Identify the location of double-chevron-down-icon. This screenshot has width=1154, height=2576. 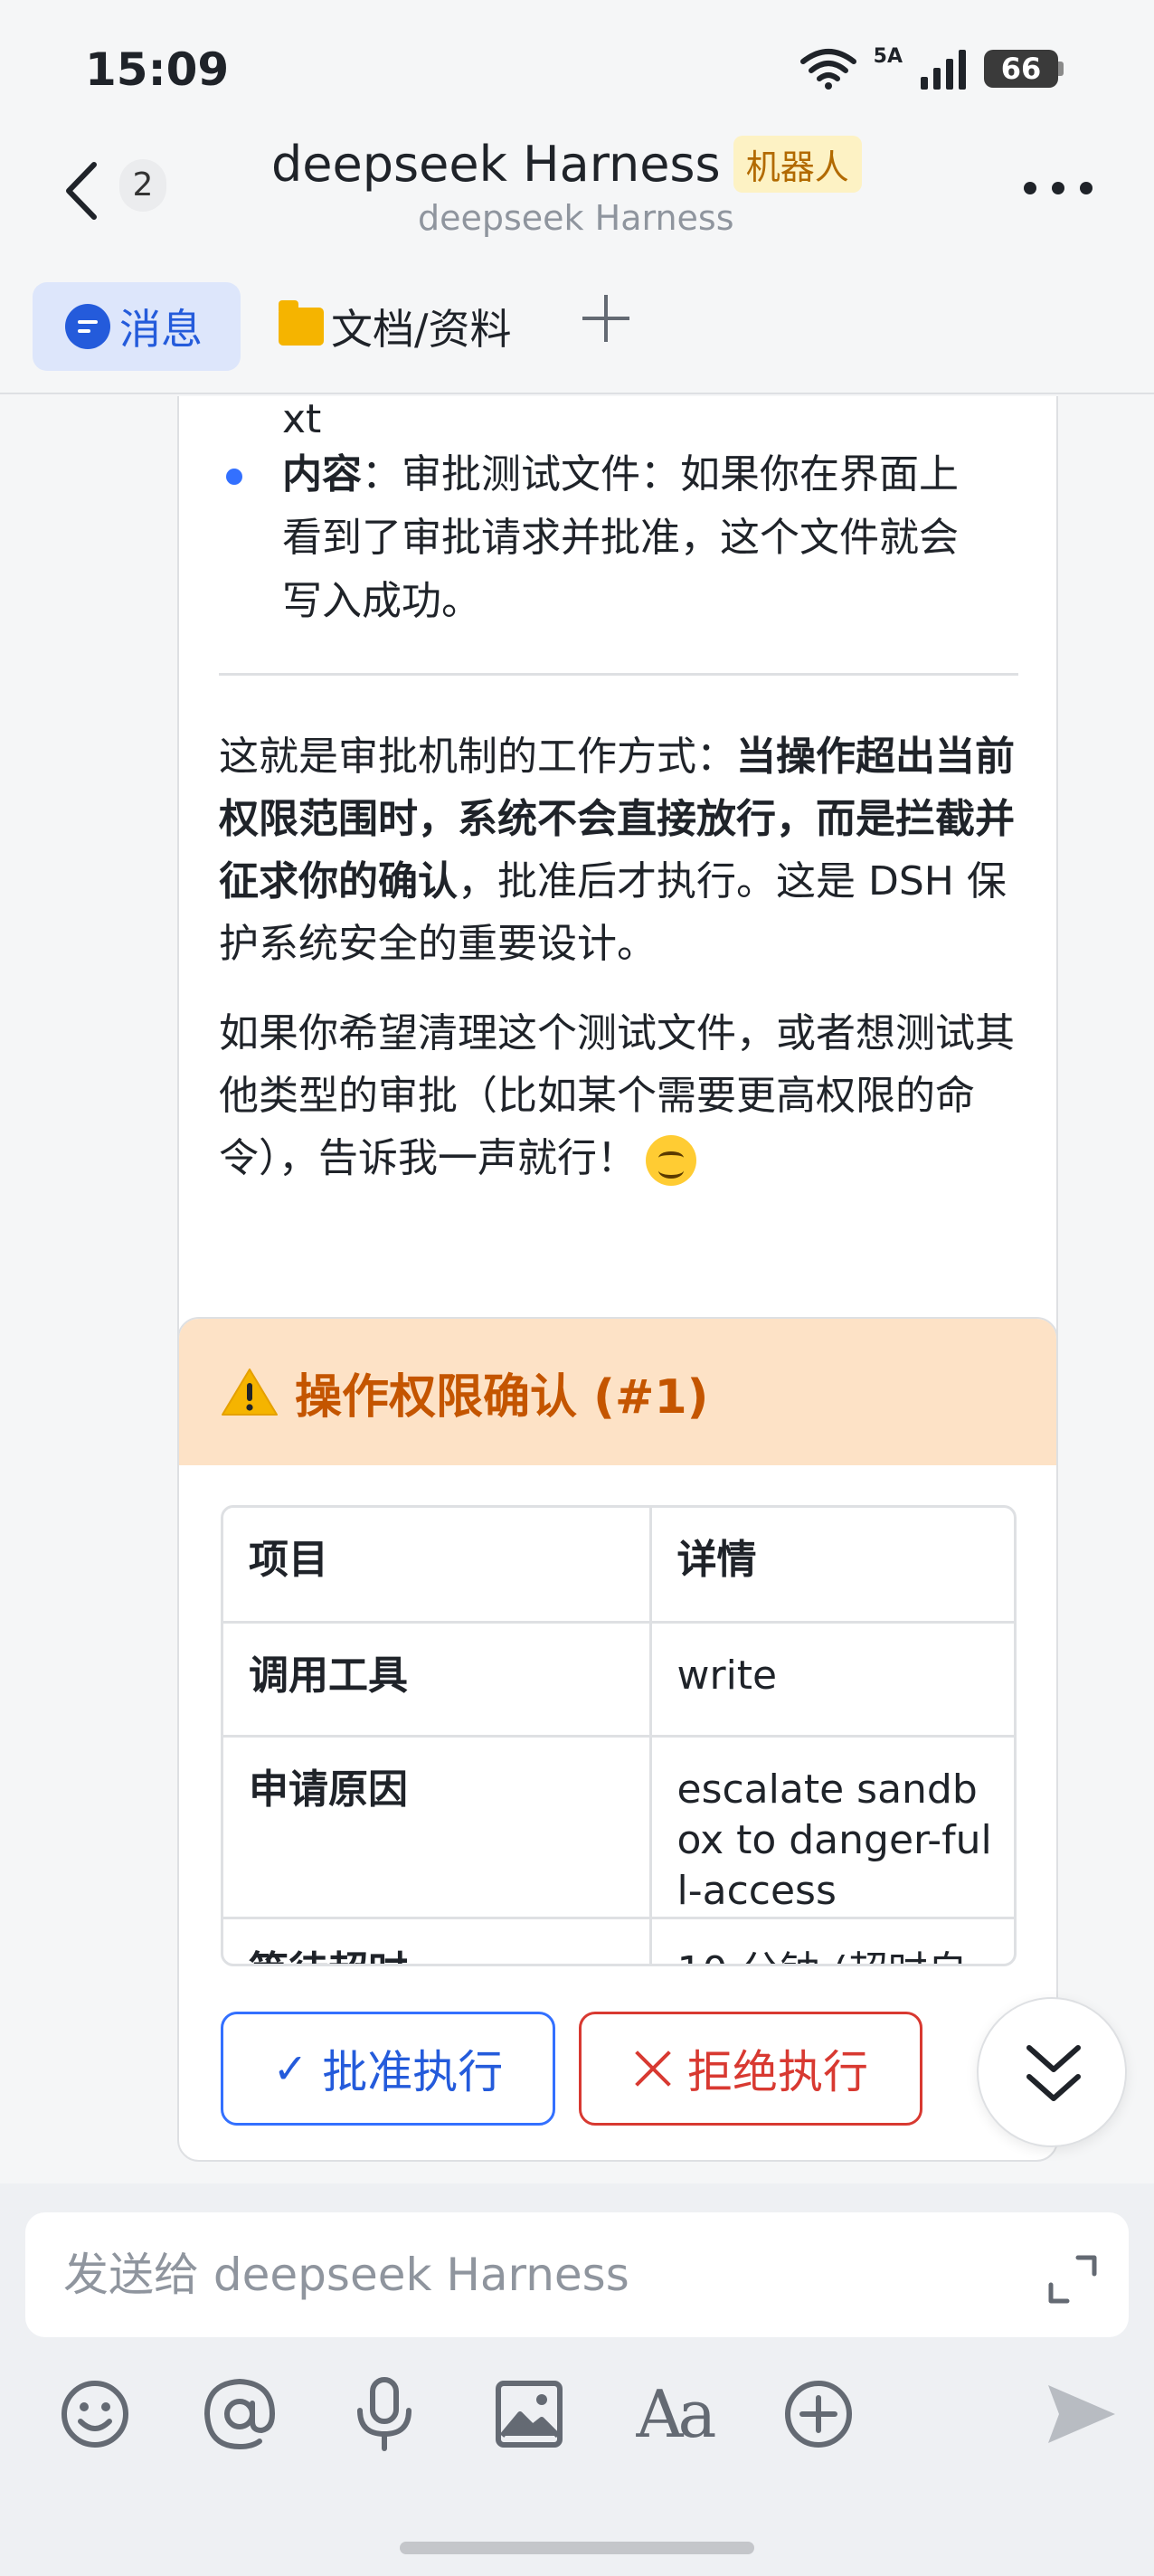
(1053, 2073).